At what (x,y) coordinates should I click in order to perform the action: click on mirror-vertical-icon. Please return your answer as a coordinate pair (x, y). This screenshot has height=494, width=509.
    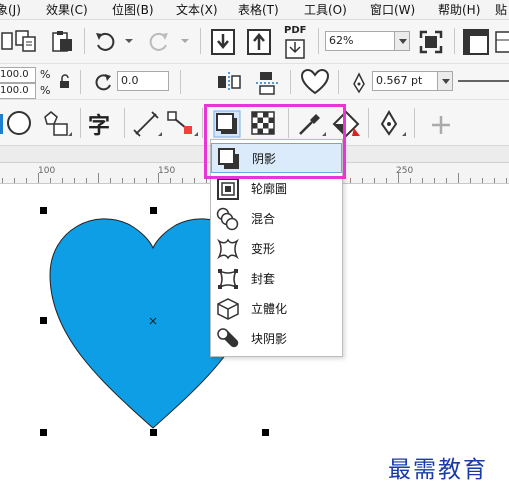
    Looking at the image, I should click on (267, 83).